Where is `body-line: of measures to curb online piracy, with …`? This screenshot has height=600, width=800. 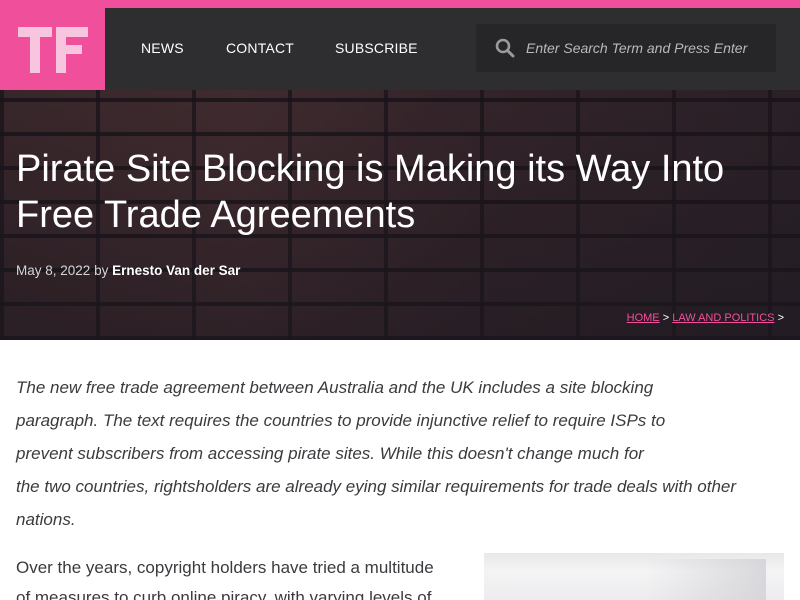 body-line: of measures to curb online piracy, with … is located at coordinates (224, 594).